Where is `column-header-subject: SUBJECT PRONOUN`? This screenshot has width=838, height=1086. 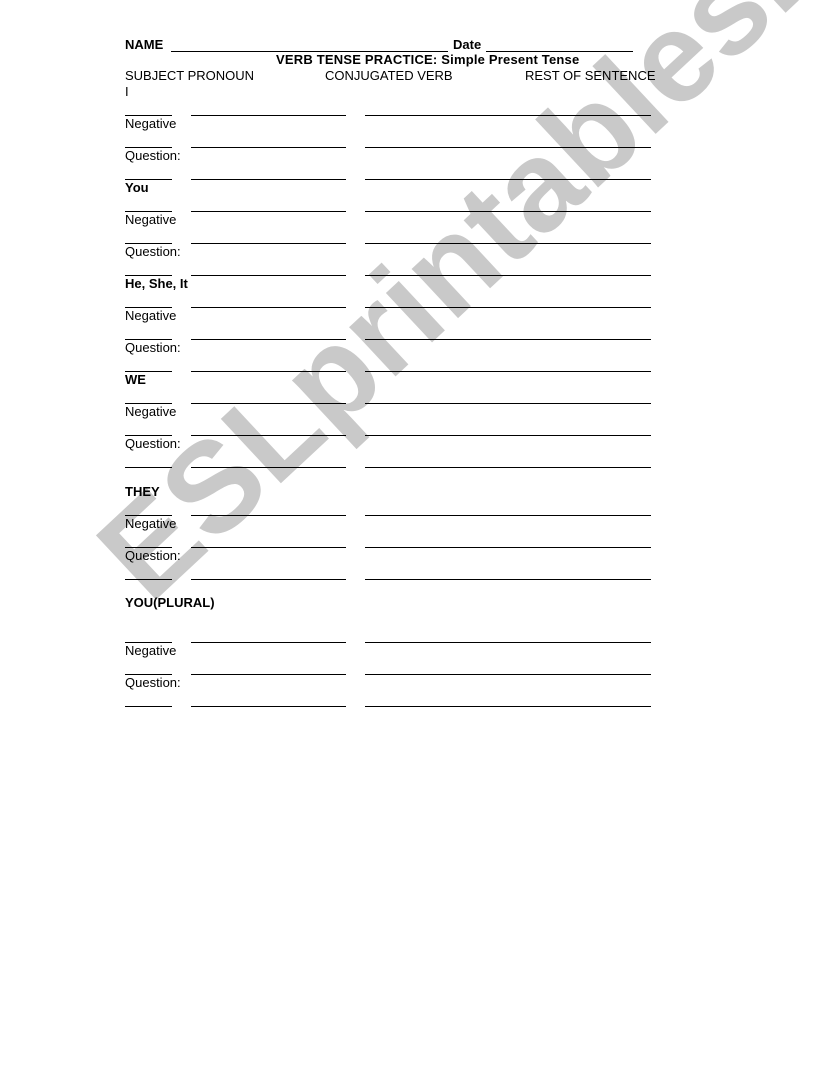
column-header-subject: SUBJECT PRONOUN is located at coordinates (190, 75).